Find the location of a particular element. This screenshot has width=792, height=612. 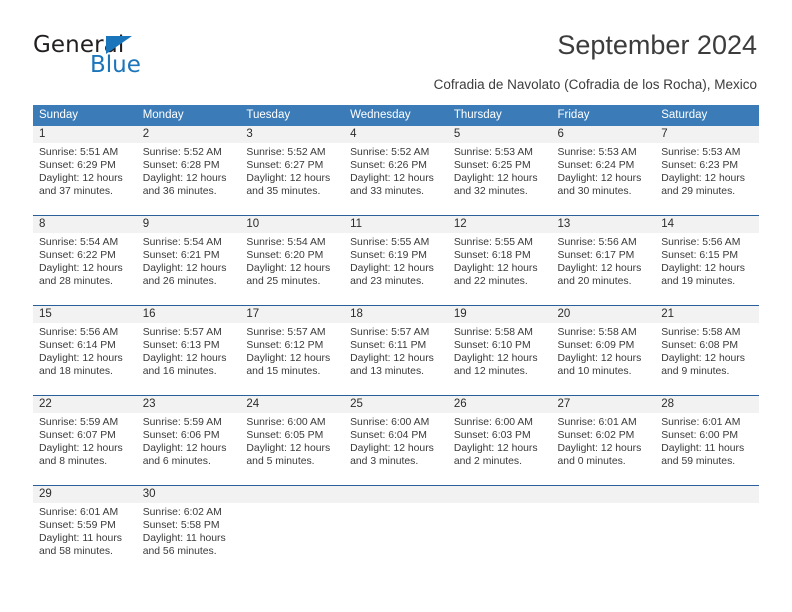

daylight-text: Daylight: 11 hours is located at coordinates (703, 448).